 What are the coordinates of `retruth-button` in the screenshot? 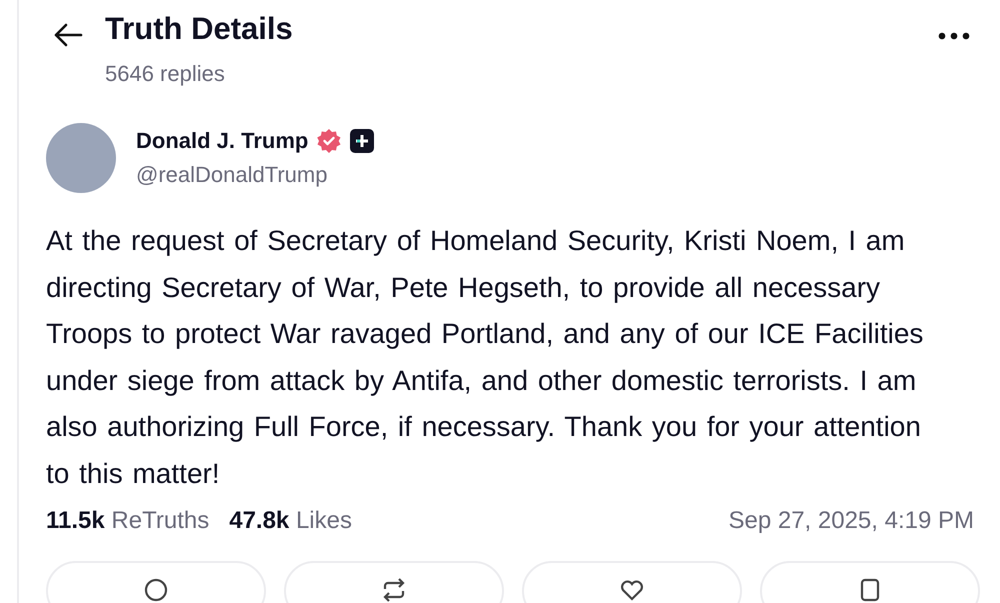 It's located at (394, 582).